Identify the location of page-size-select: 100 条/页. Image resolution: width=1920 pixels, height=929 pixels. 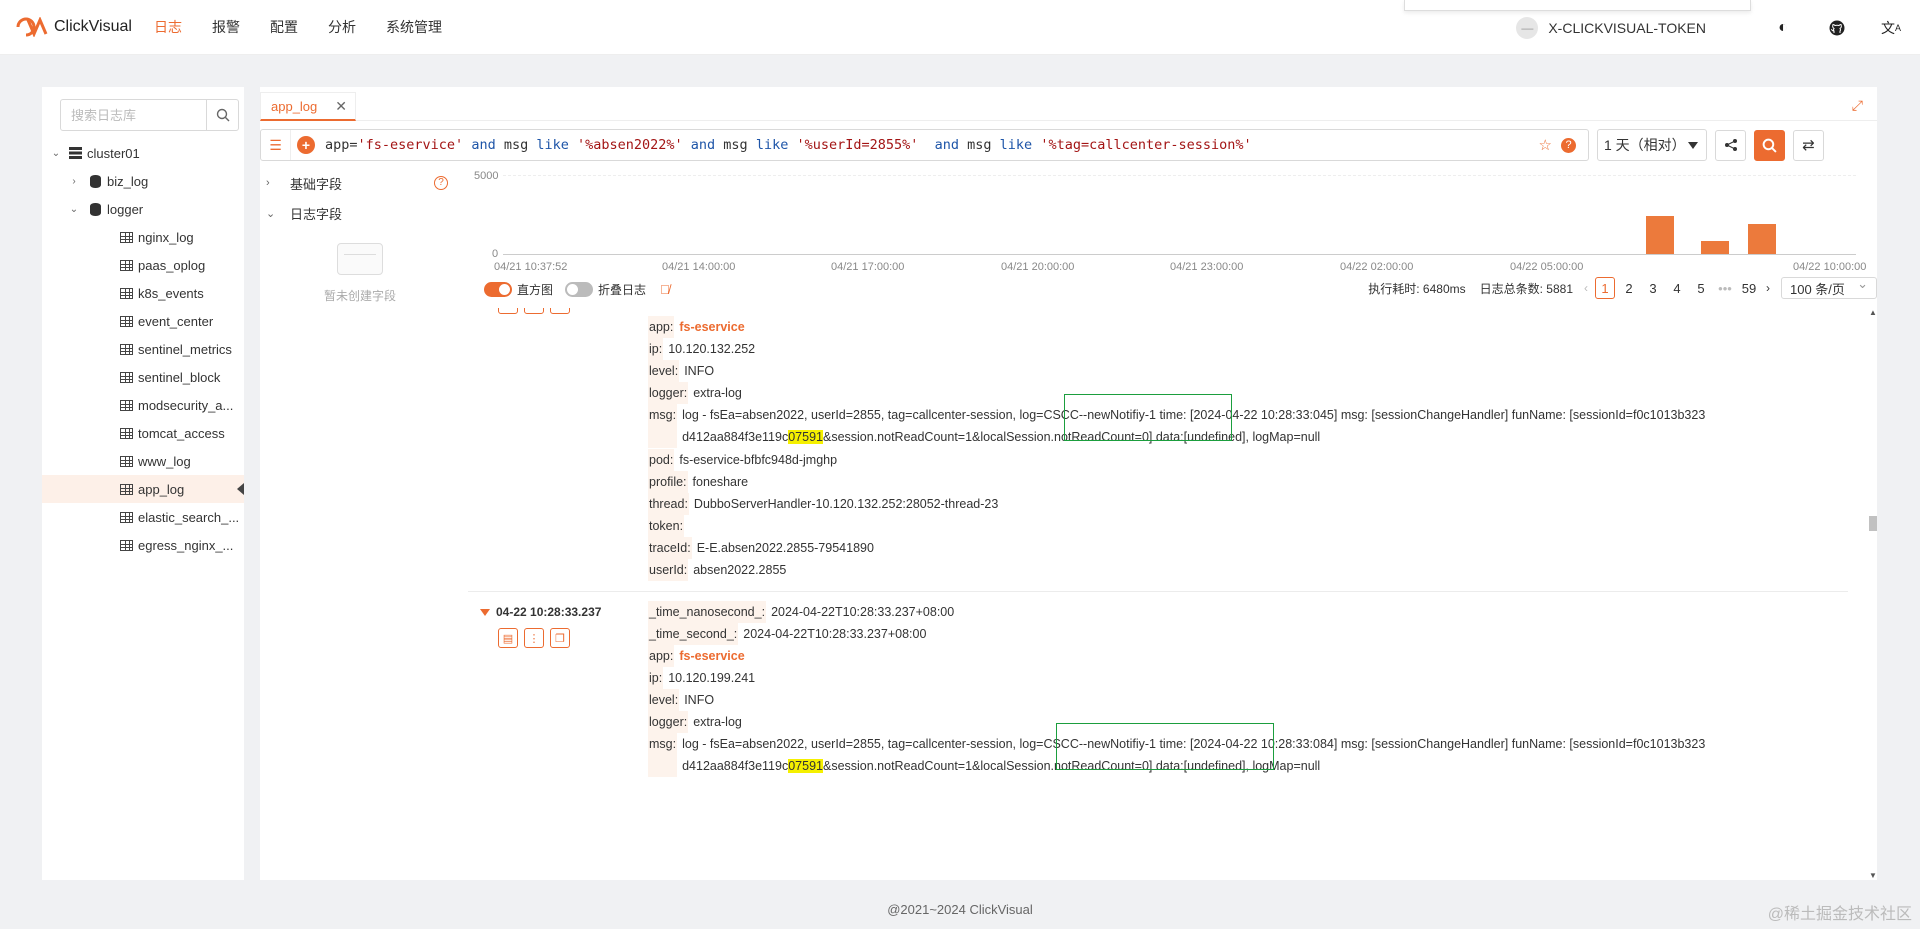
(1829, 287).